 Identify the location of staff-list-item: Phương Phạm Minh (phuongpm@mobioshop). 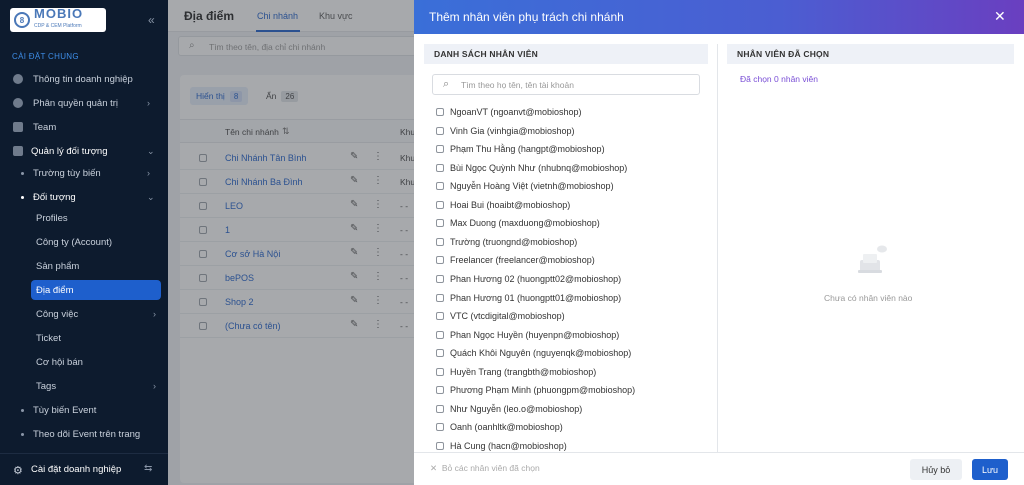
(535, 390).